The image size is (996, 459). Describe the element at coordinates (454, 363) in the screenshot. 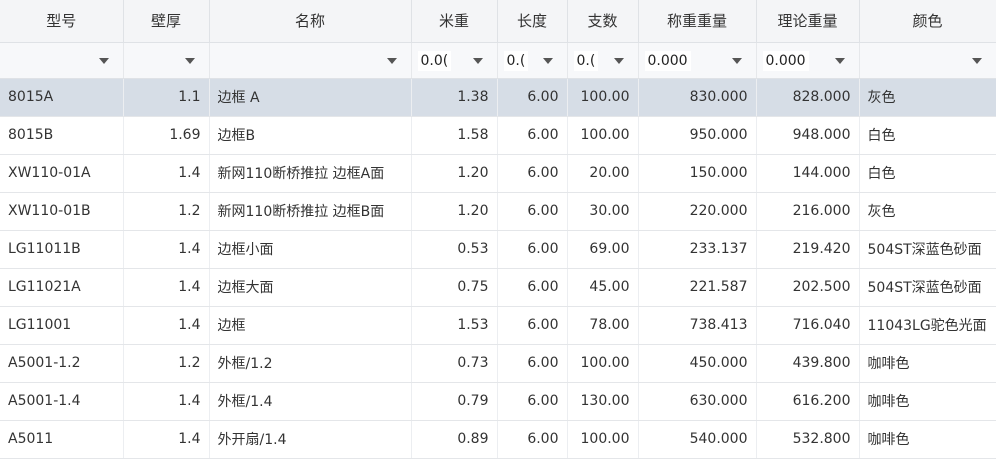

I see `cell-meter-weight: 0.73` at that location.